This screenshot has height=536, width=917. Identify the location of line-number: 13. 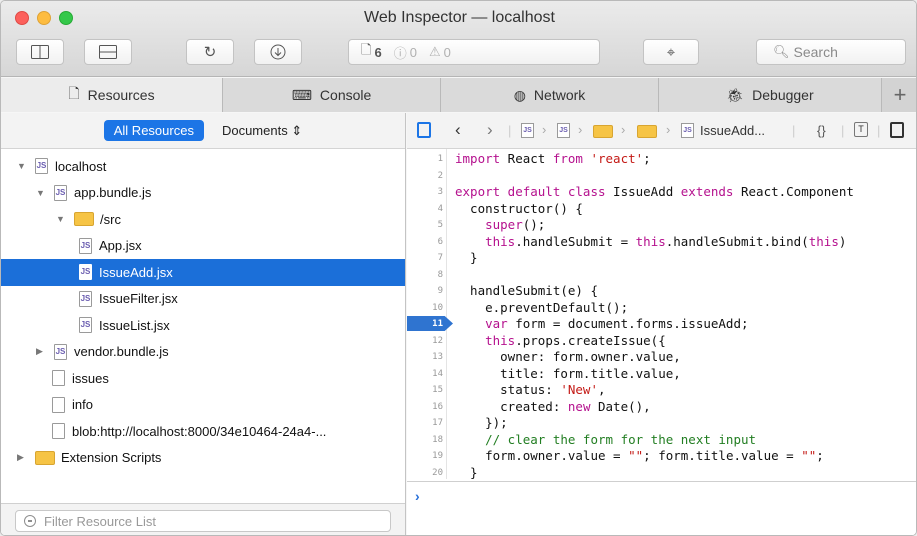
(425, 357).